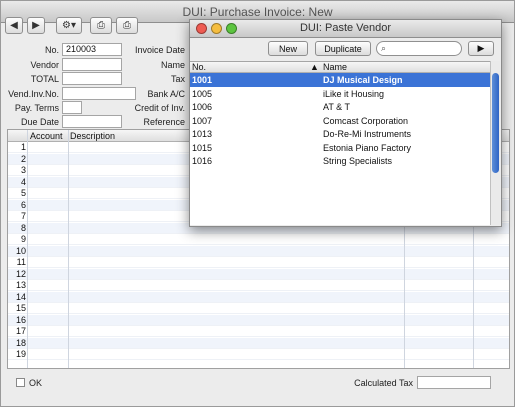 This screenshot has height=407, width=515. Describe the element at coordinates (23, 239) in the screenshot. I see `row-number: 9` at that location.